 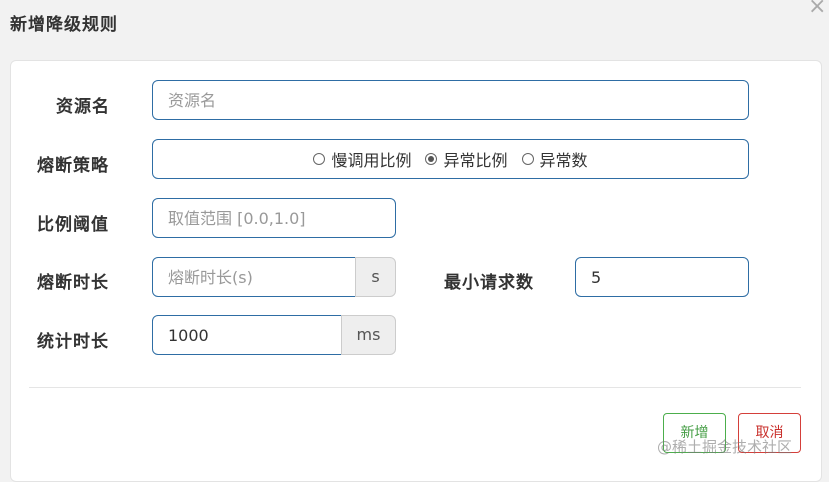 I want to click on stat-duration-unit: ms, so click(x=368, y=335).